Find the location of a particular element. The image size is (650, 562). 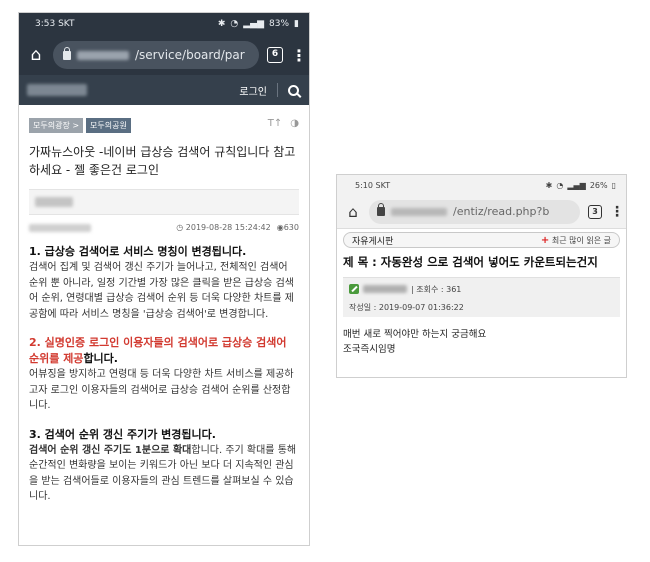

nav-divider is located at coordinates (277, 90).